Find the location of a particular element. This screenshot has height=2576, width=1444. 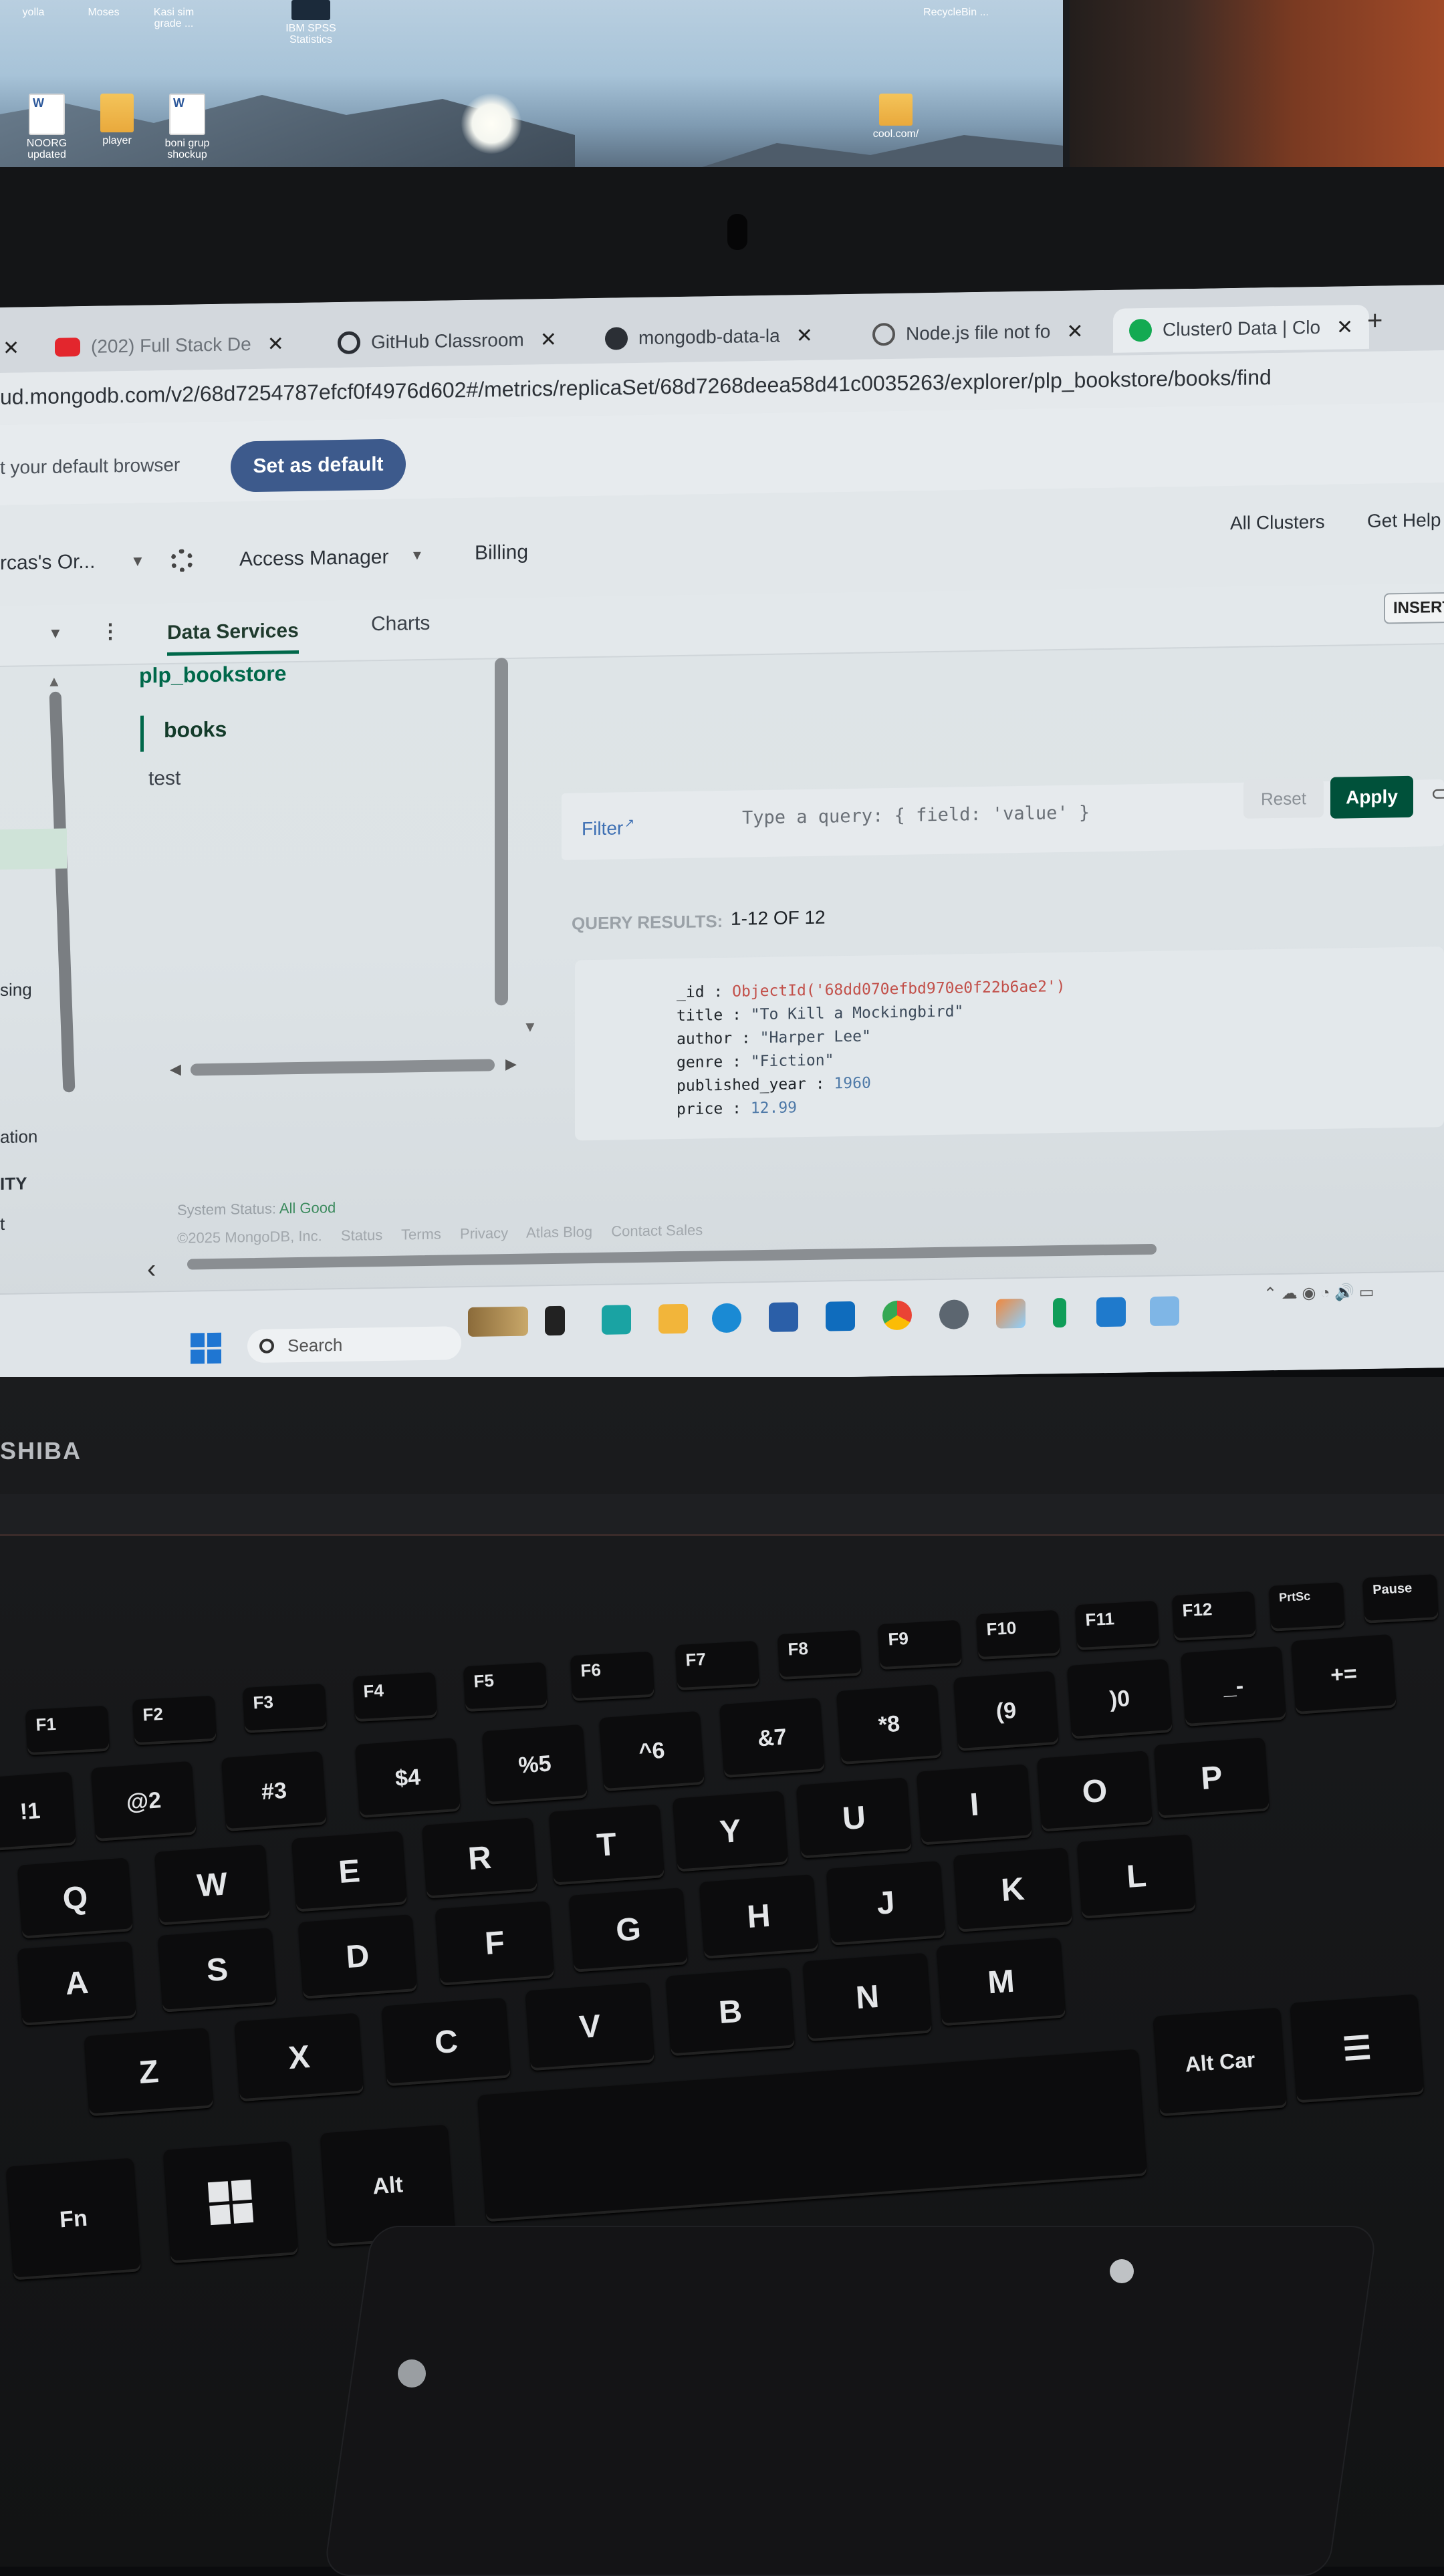

key-v: V is located at coordinates (589, 2026).